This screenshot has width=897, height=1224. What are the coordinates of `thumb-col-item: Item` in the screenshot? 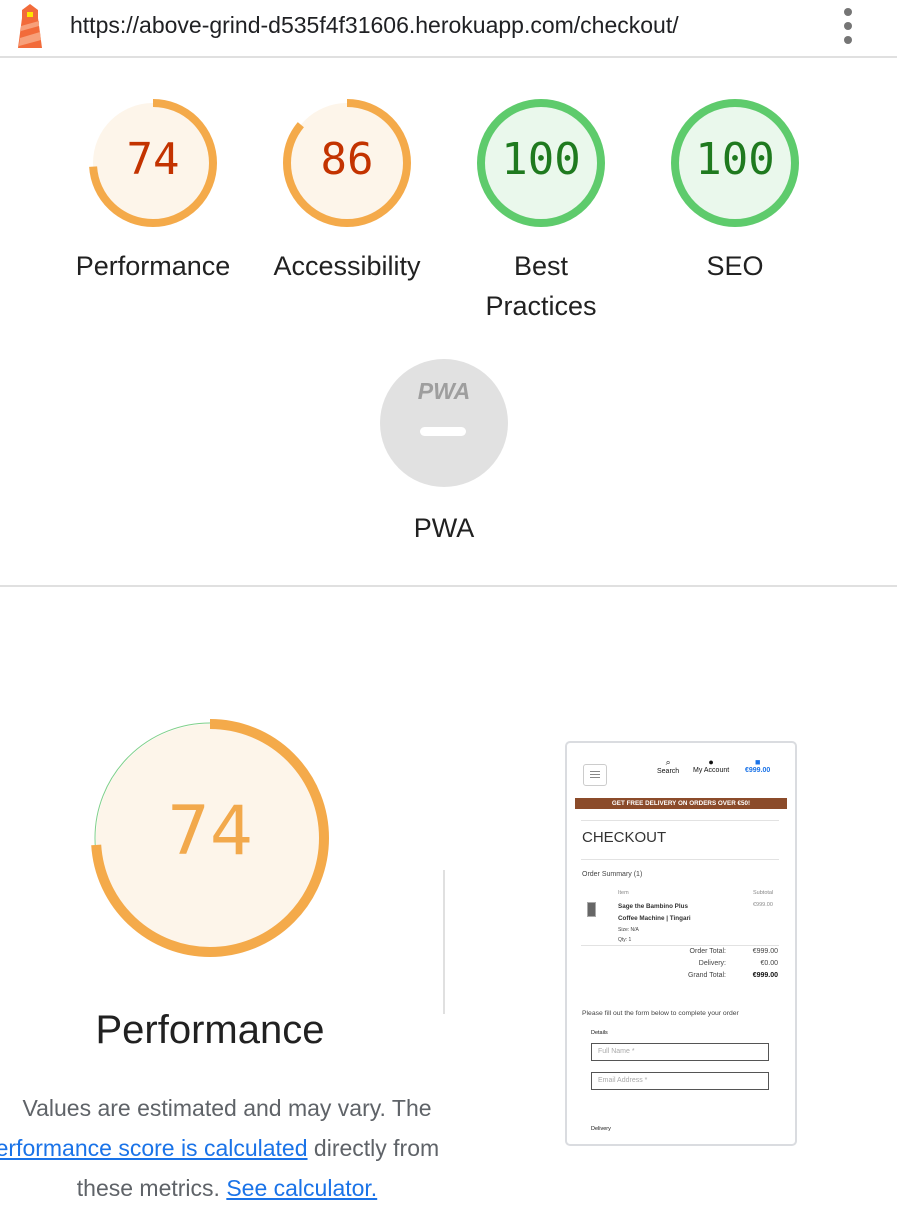 It's located at (623, 893).